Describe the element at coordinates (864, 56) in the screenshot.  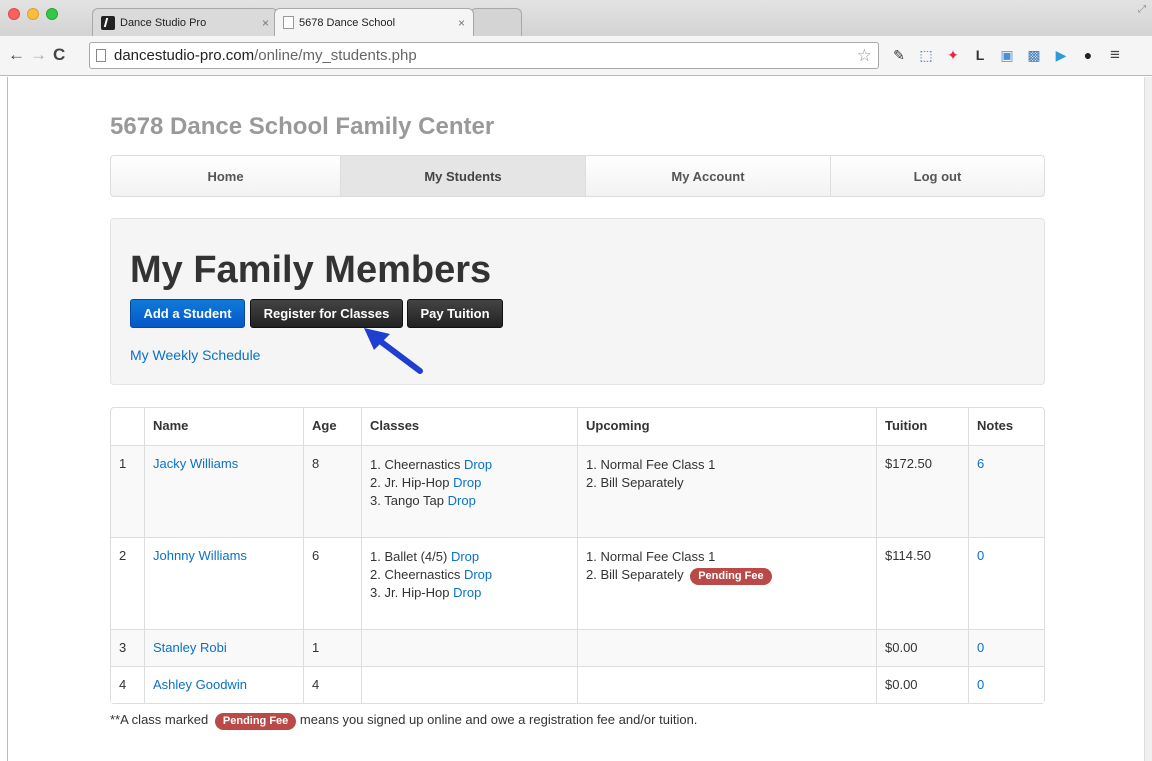
I see `bookmark-star-icon: ☆` at that location.